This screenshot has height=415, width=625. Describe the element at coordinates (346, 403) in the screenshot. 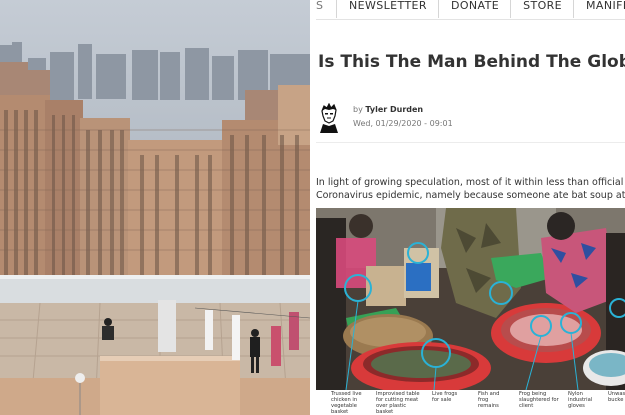

I see `caption-chicken: Trussed live chicken in vegetable basket` at that location.